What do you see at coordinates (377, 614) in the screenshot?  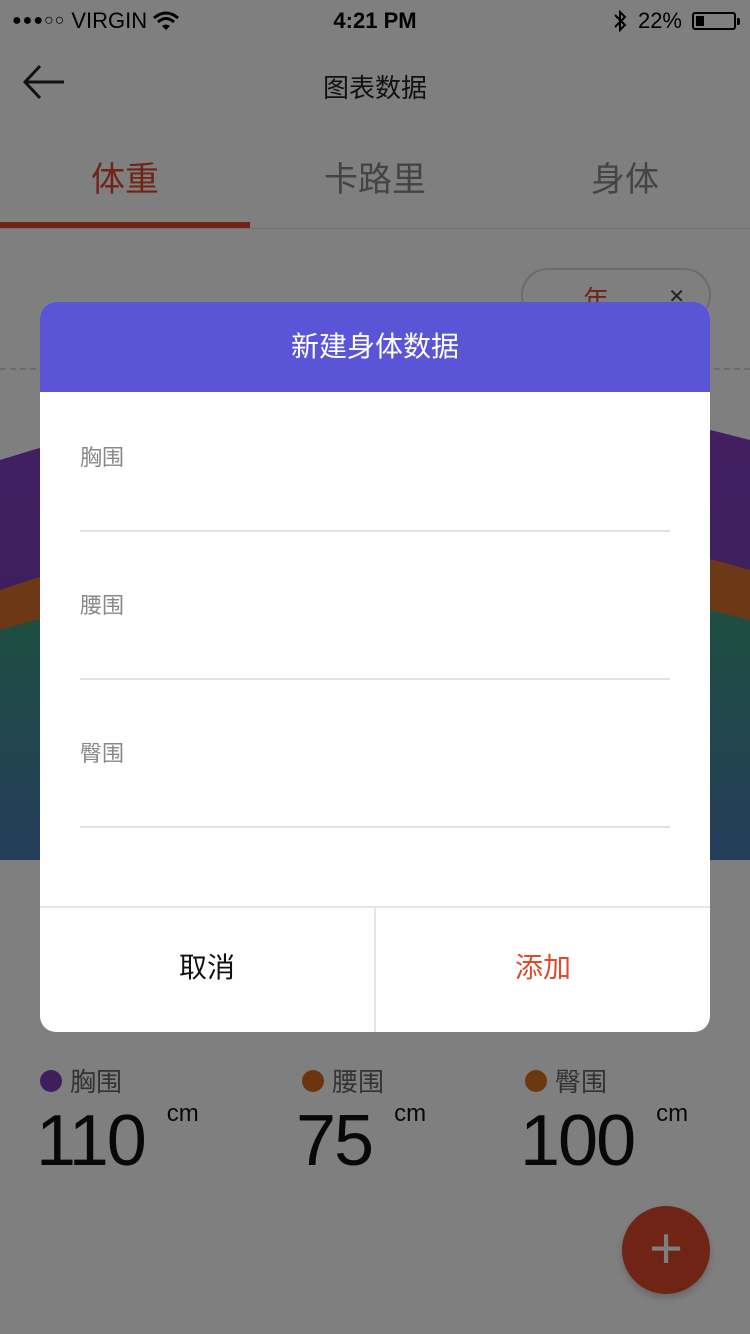 I see `waist-field: 腰围` at bounding box center [377, 614].